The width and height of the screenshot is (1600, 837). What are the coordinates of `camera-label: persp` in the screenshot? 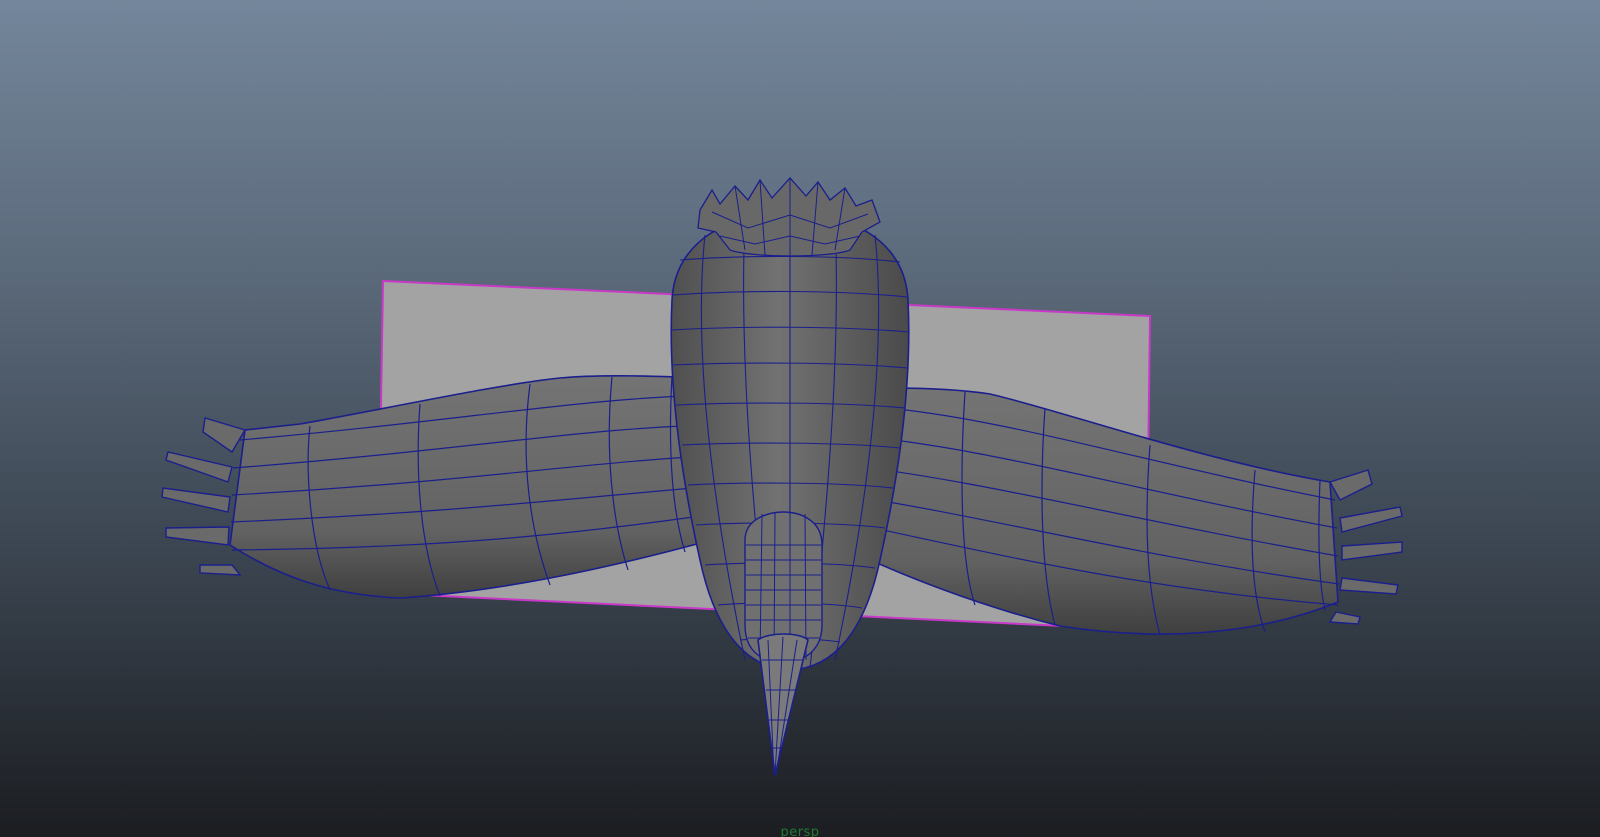 It's located at (800, 831).